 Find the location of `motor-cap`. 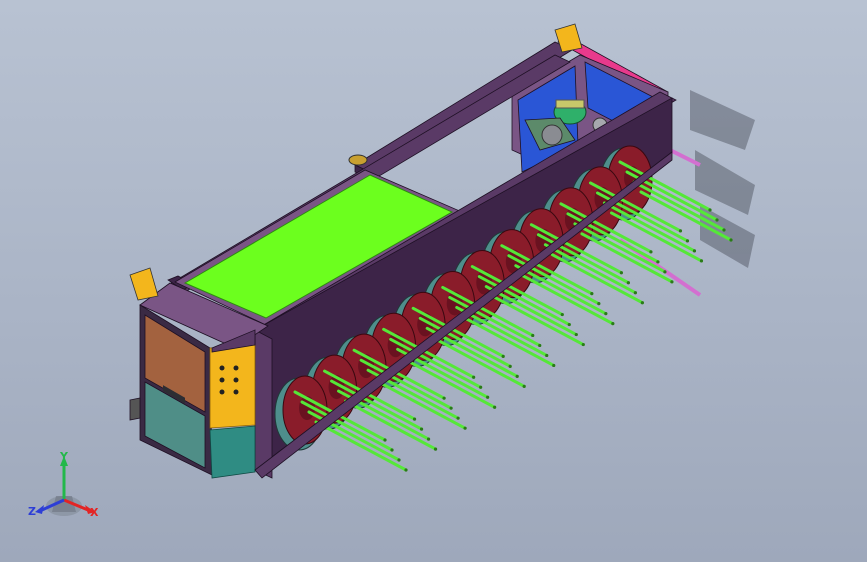

motor-cap is located at coordinates (570, 104).